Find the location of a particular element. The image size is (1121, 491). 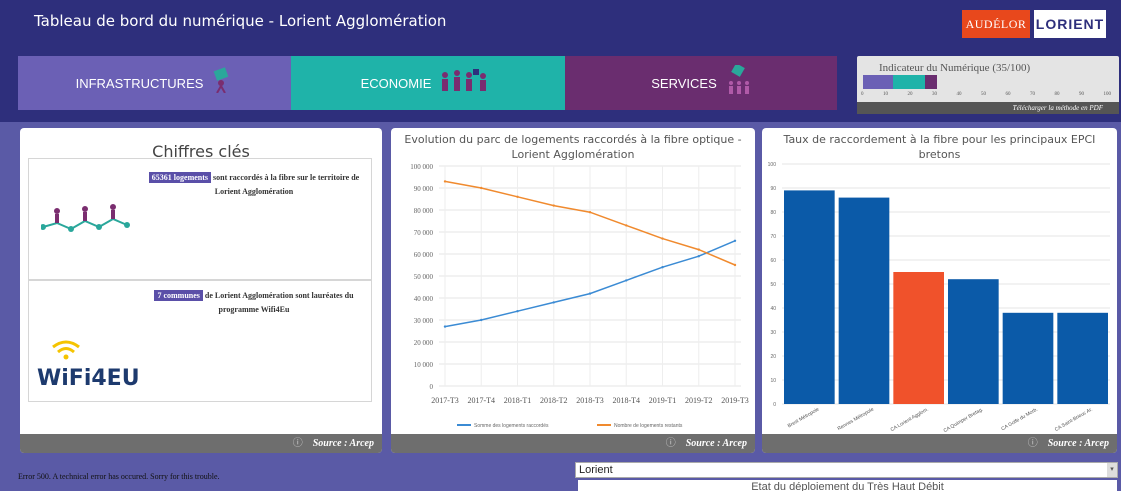

y-tick-label: 0 is located at coordinates (774, 405).